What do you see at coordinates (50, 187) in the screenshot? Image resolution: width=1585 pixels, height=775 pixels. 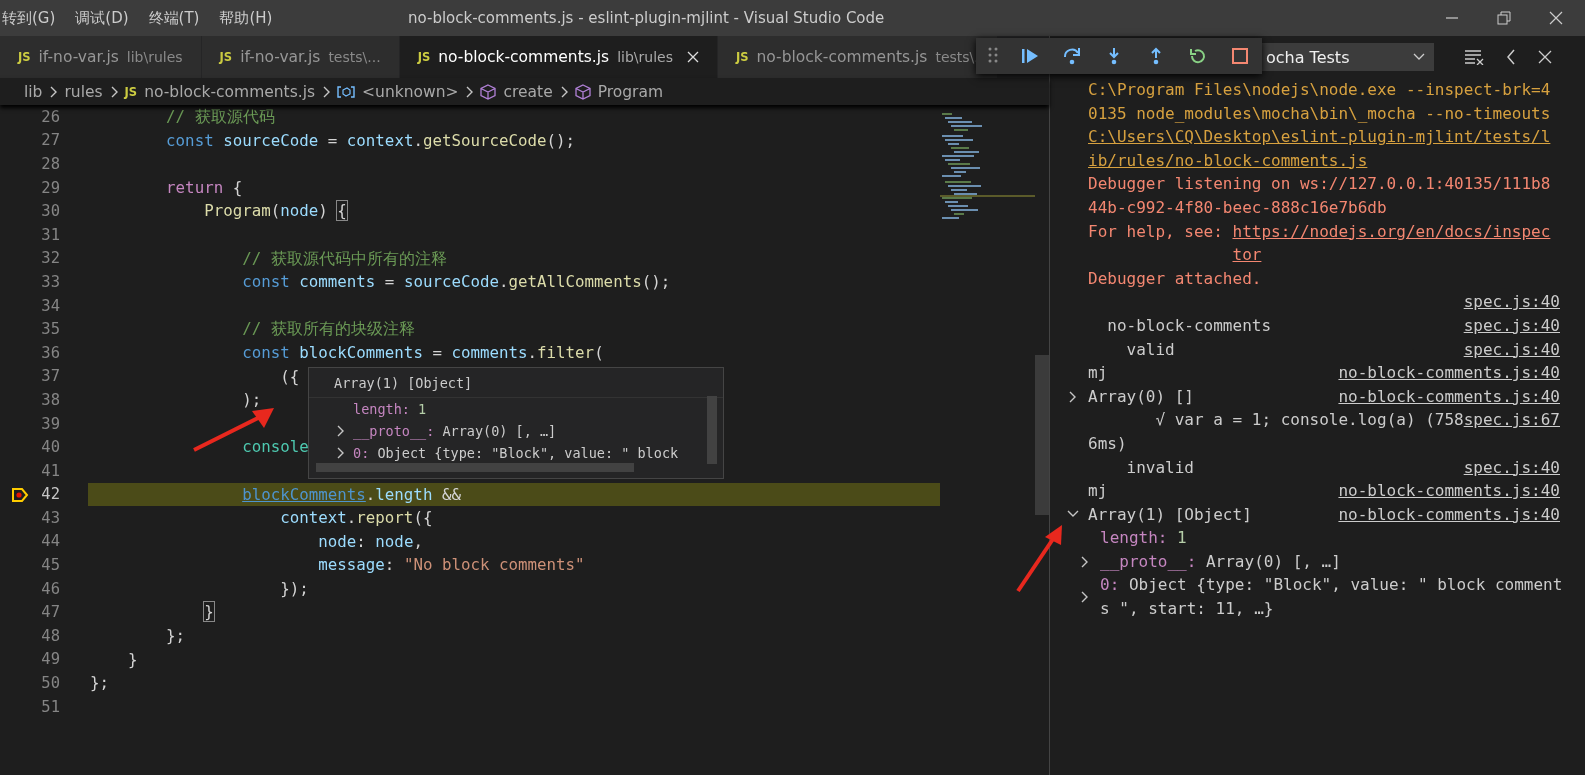 I see `line-number: 29` at bounding box center [50, 187].